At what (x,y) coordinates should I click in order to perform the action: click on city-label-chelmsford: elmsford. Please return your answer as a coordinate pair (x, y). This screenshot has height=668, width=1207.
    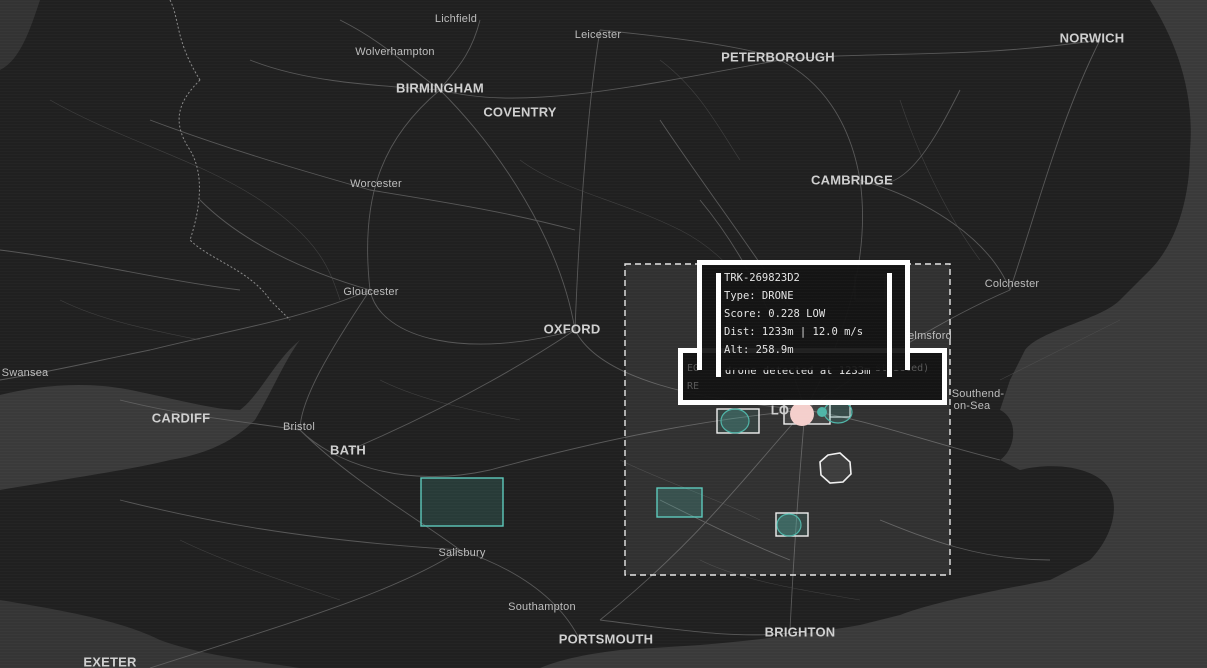
    Looking at the image, I should click on (930, 336).